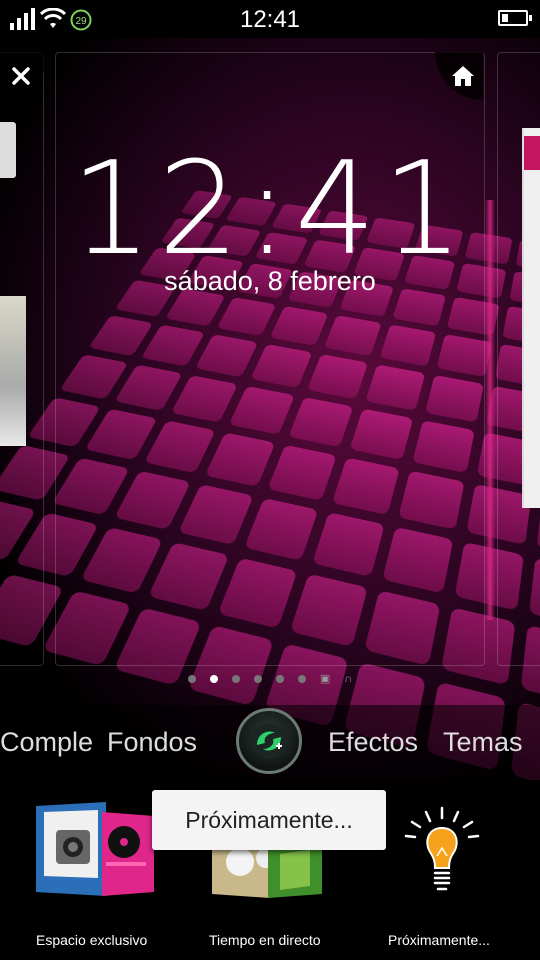  I want to click on coming-soon-item, so click(442, 852).